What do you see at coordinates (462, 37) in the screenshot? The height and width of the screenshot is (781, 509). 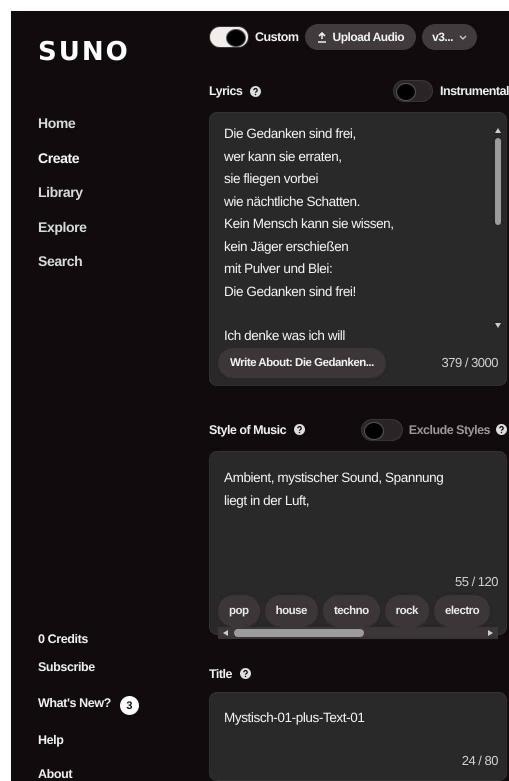 I see `chevron-down-icon` at bounding box center [462, 37].